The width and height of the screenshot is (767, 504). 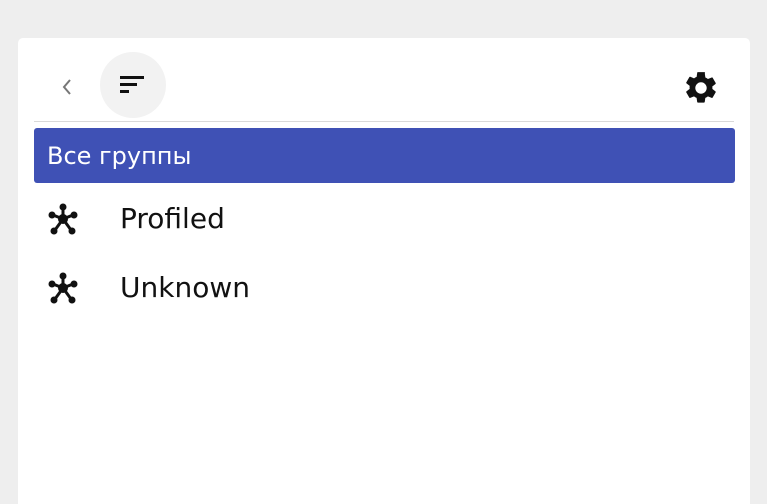 I want to click on settings-button, so click(x=701, y=88).